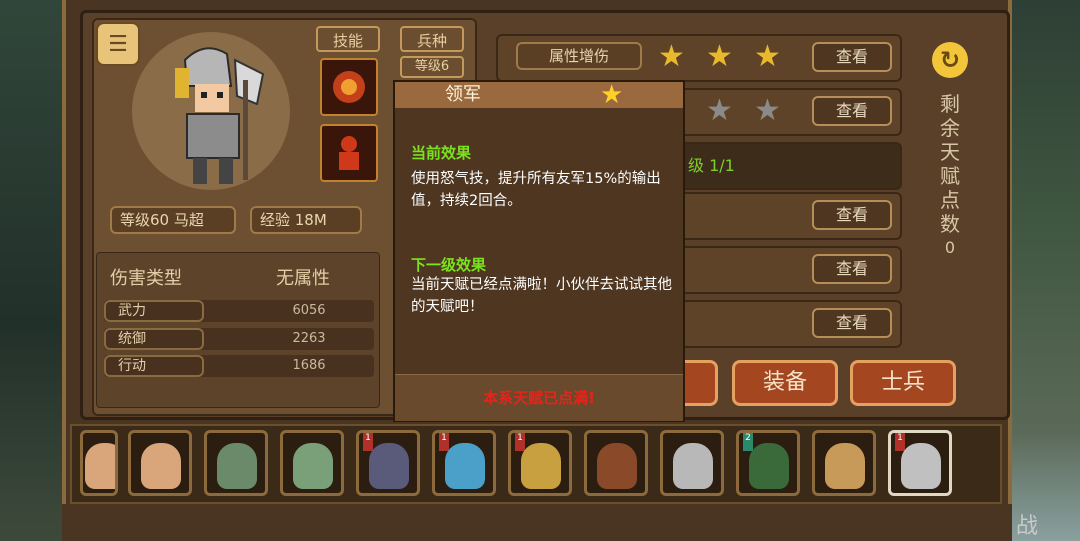 The width and height of the screenshot is (1080, 541). Describe the element at coordinates (1040, 270) in the screenshot. I see `background-right` at that location.